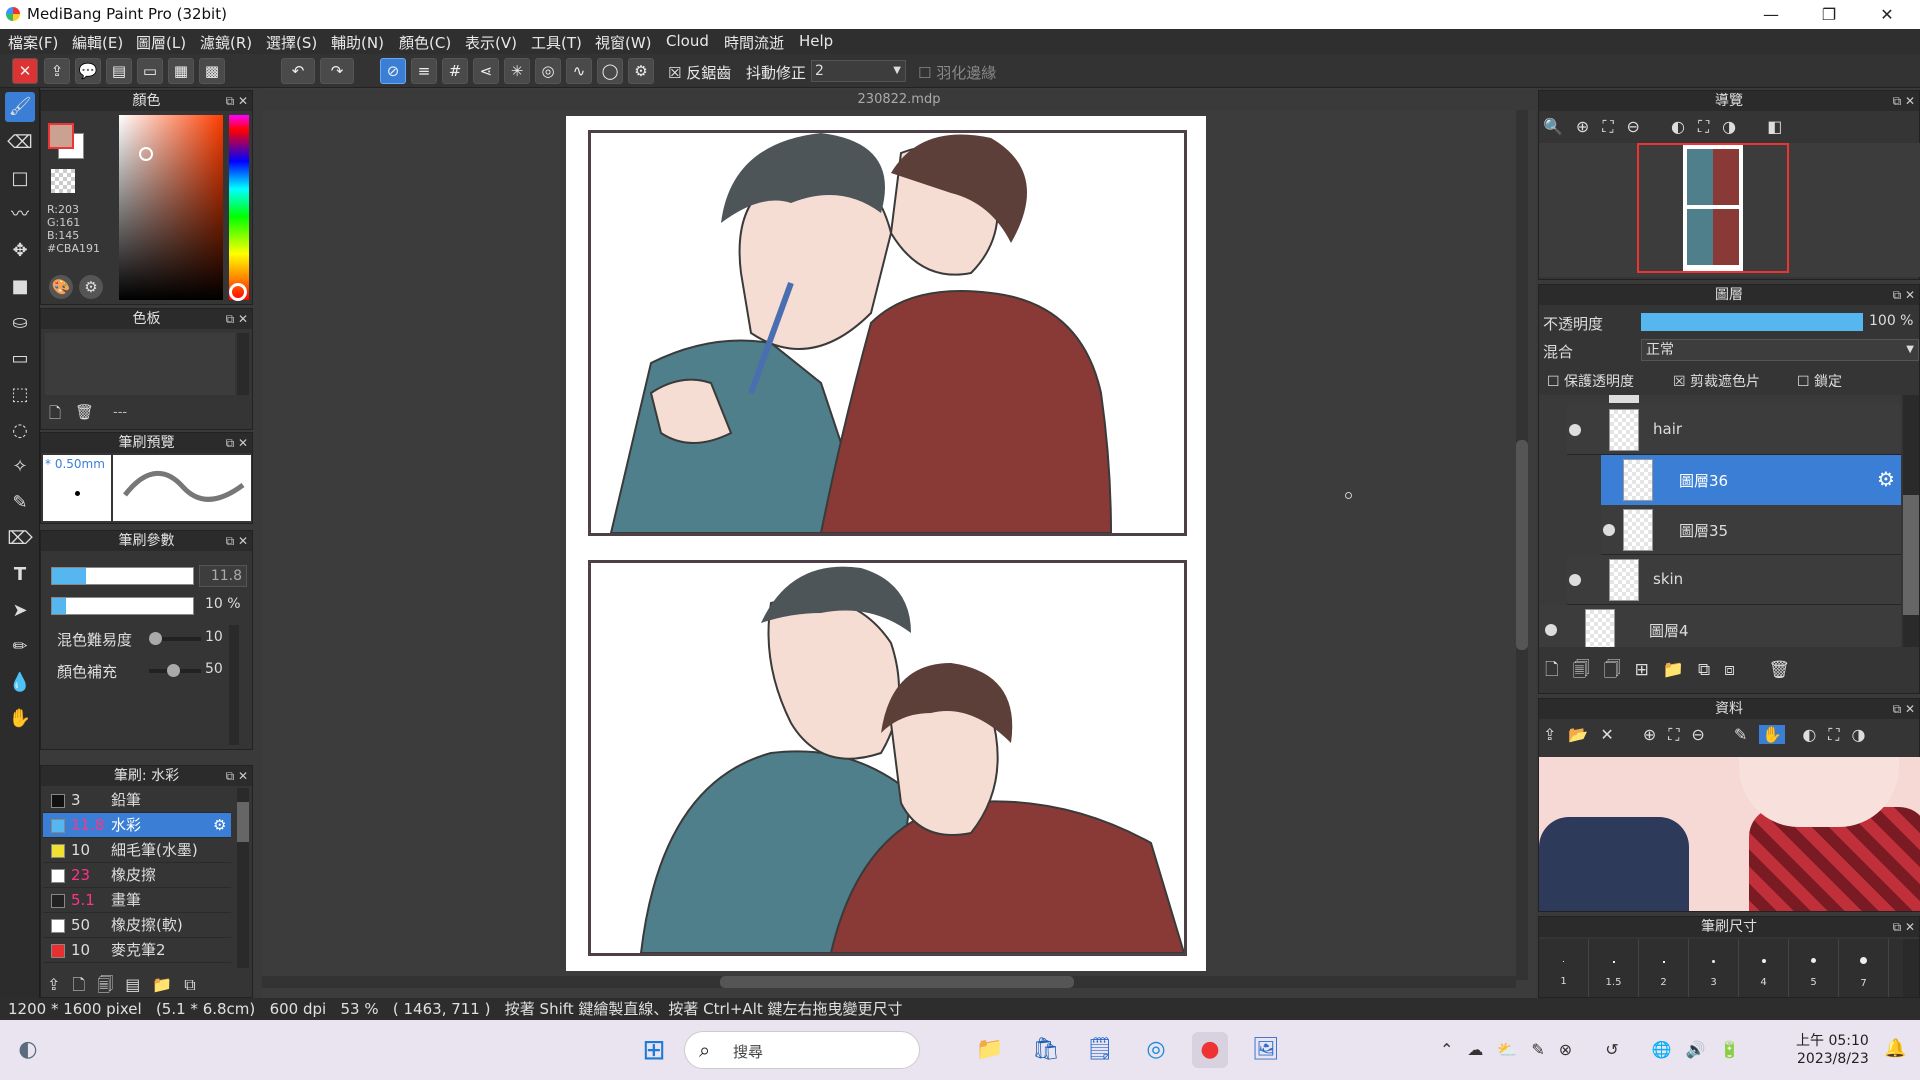  I want to click on menu-view: 表示(V), so click(491, 42).